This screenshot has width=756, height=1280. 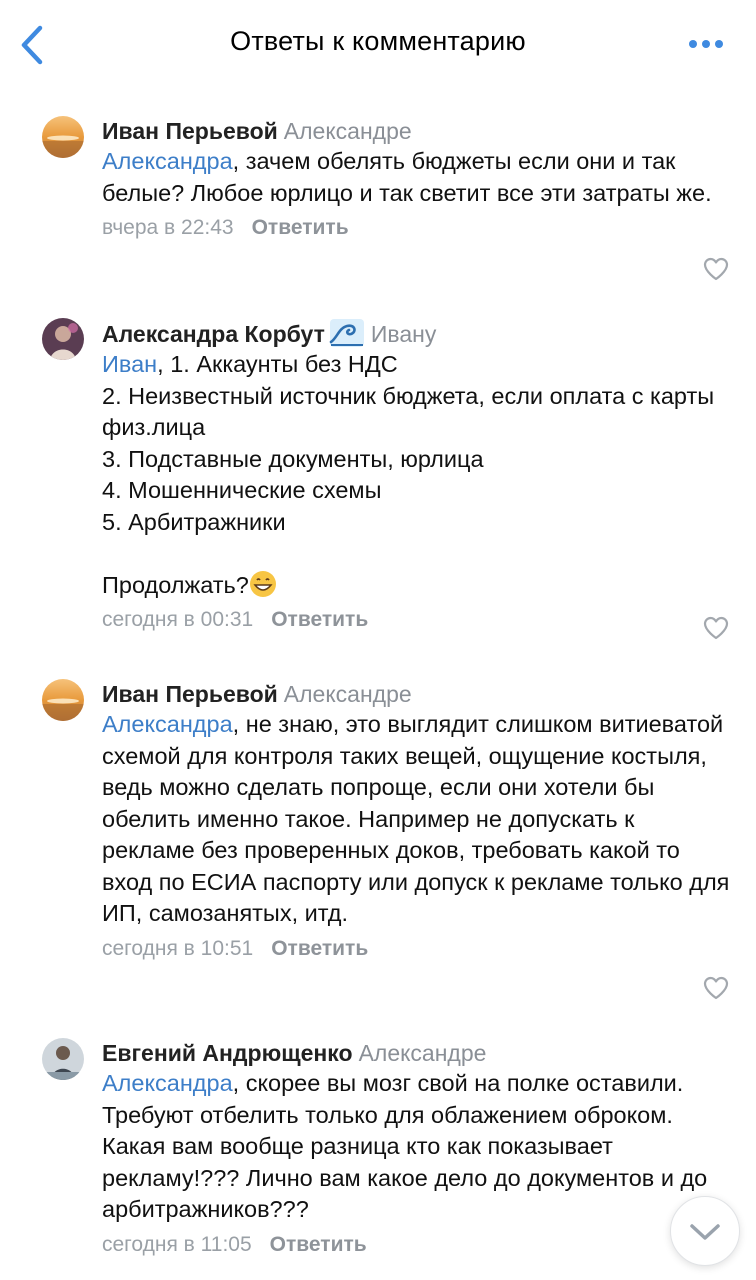 What do you see at coordinates (178, 948) in the screenshot?
I see `comment-time: сегодня в 10:51` at bounding box center [178, 948].